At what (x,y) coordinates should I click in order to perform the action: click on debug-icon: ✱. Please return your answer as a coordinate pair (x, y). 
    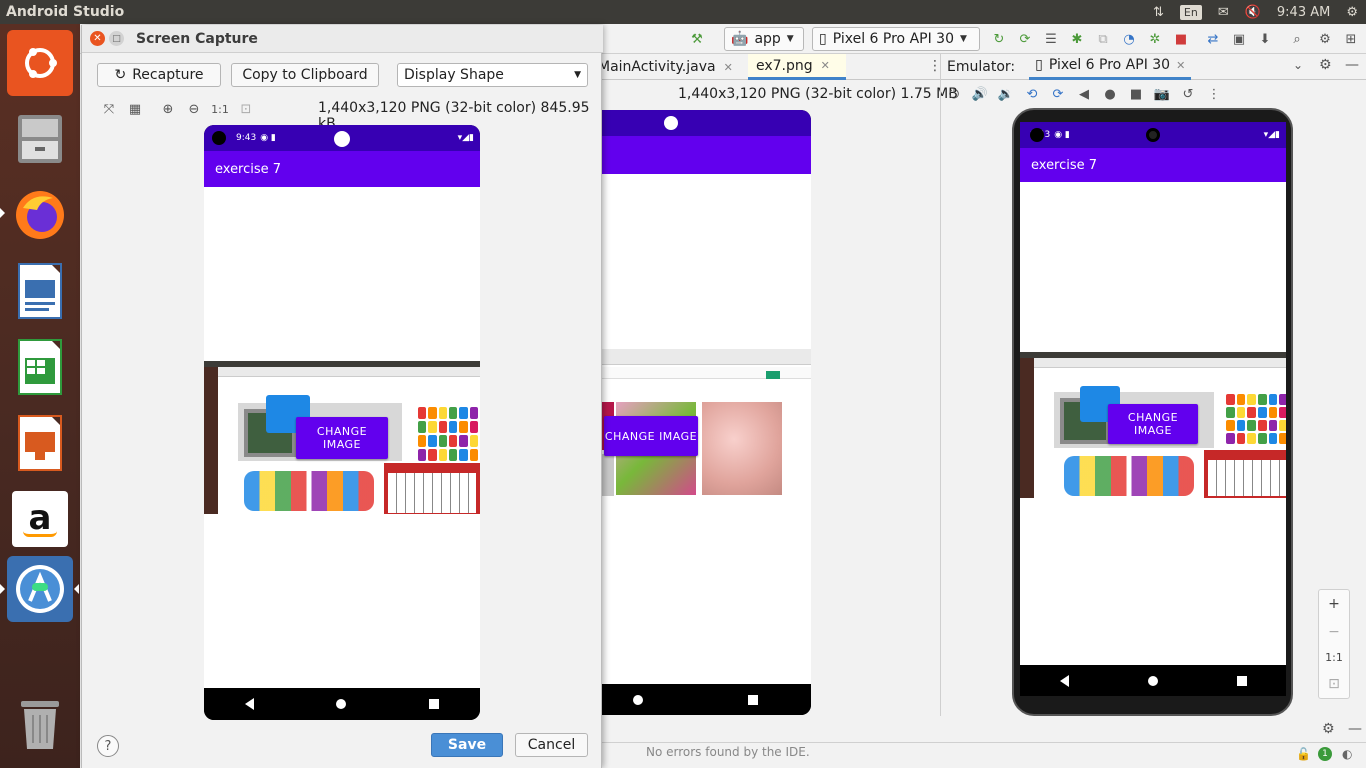
    Looking at the image, I should click on (1077, 39).